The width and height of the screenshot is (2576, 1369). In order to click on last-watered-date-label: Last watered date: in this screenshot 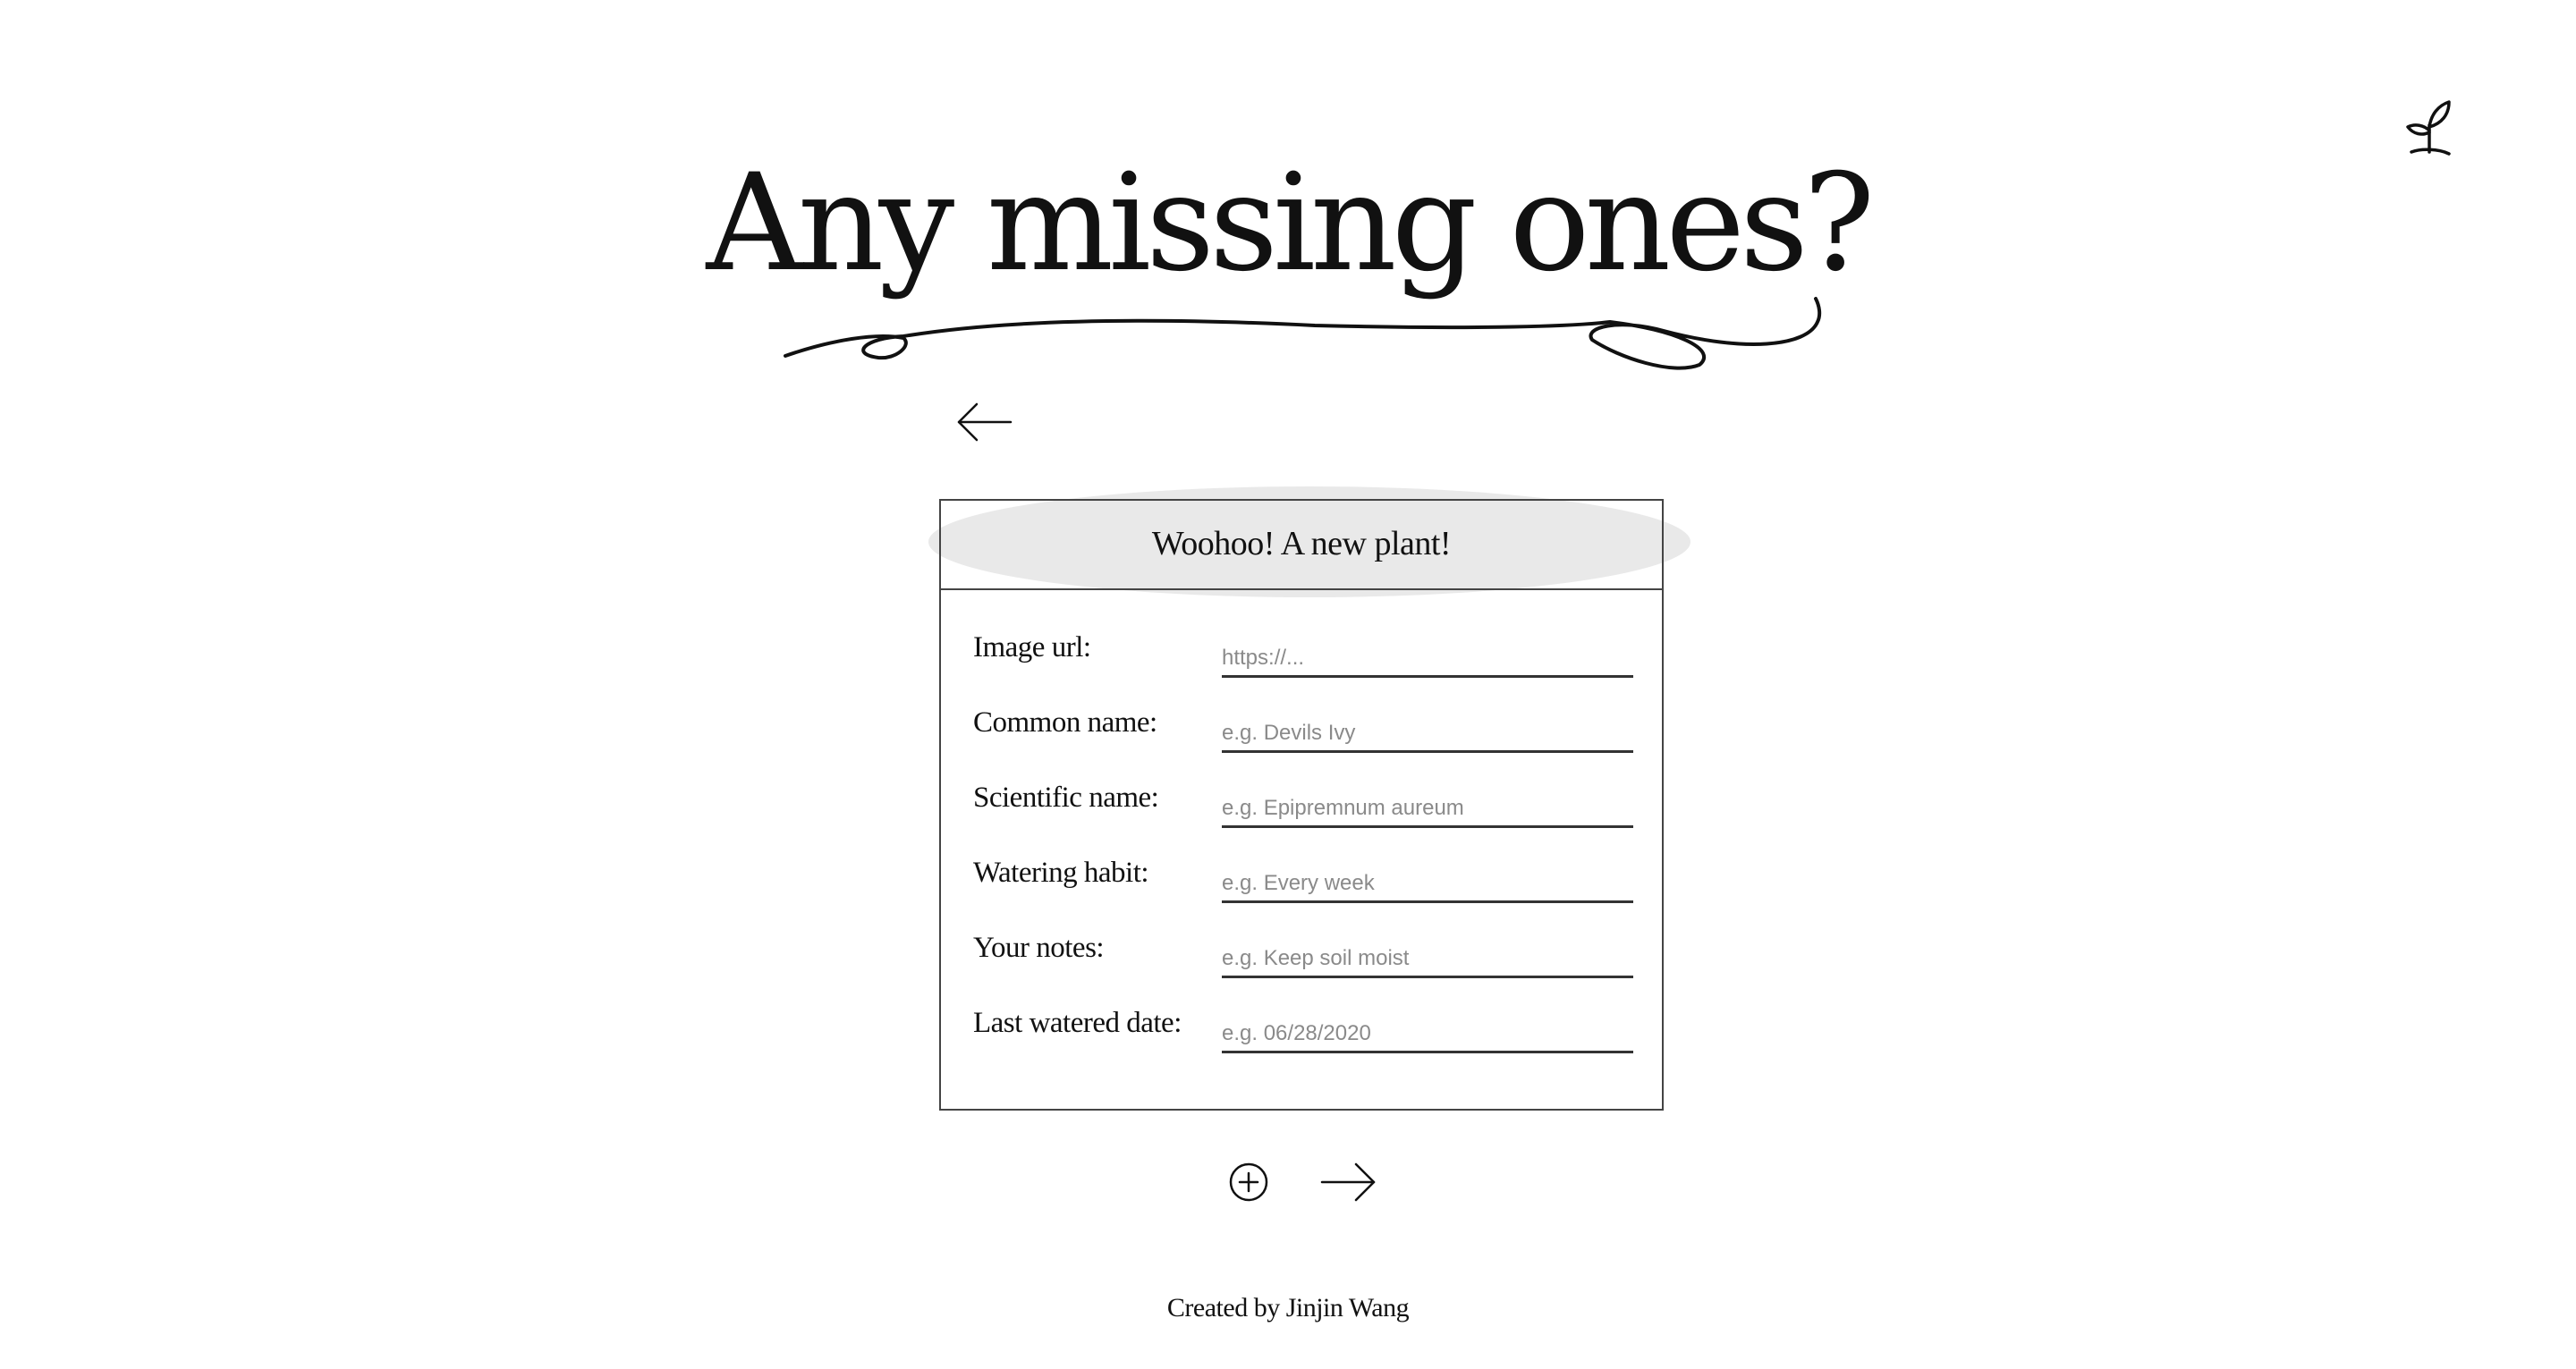, I will do `click(1077, 1023)`.